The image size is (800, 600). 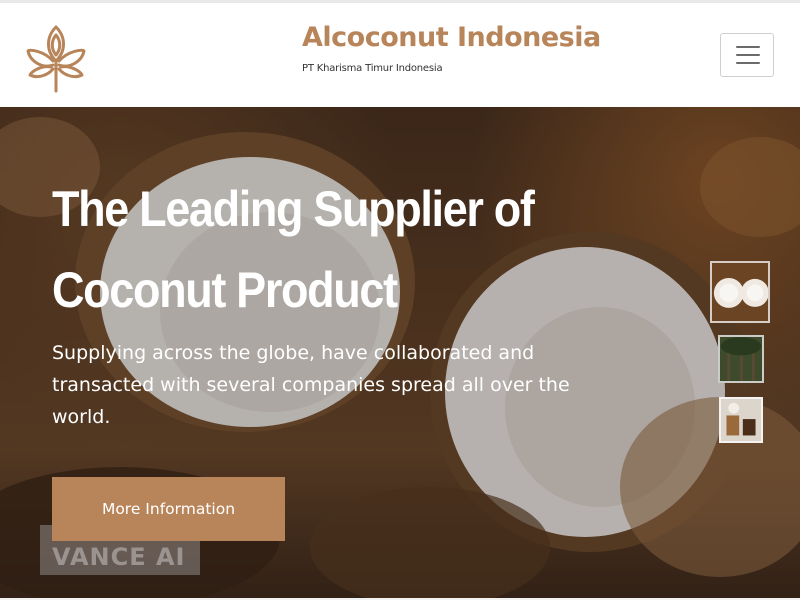 What do you see at coordinates (293, 209) in the screenshot?
I see `hero-title-line-1: The Leading Supplier of` at bounding box center [293, 209].